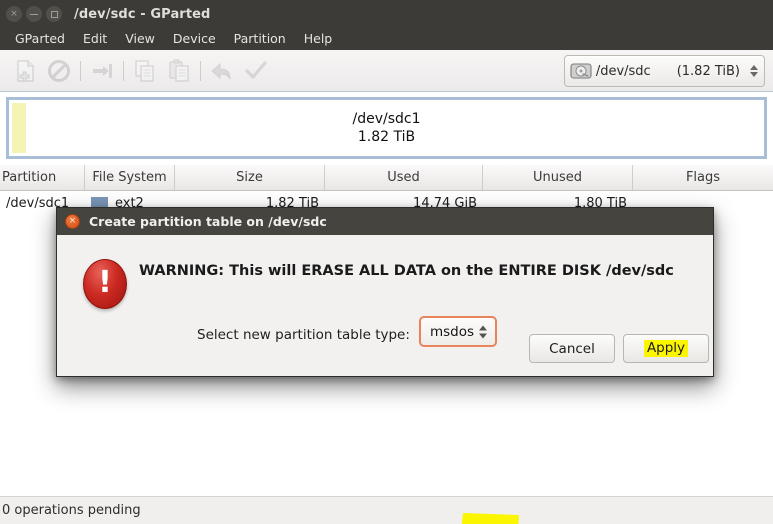 The width and height of the screenshot is (773, 524). I want to click on partition-graphic-size: 1.82 TiB, so click(386, 137).